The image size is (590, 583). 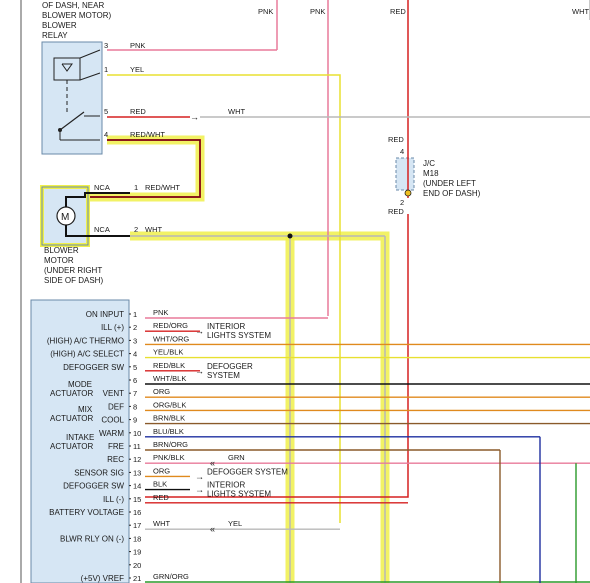 What do you see at coordinates (137, 512) in the screenshot?
I see `module-pin-number: 16` at bounding box center [137, 512].